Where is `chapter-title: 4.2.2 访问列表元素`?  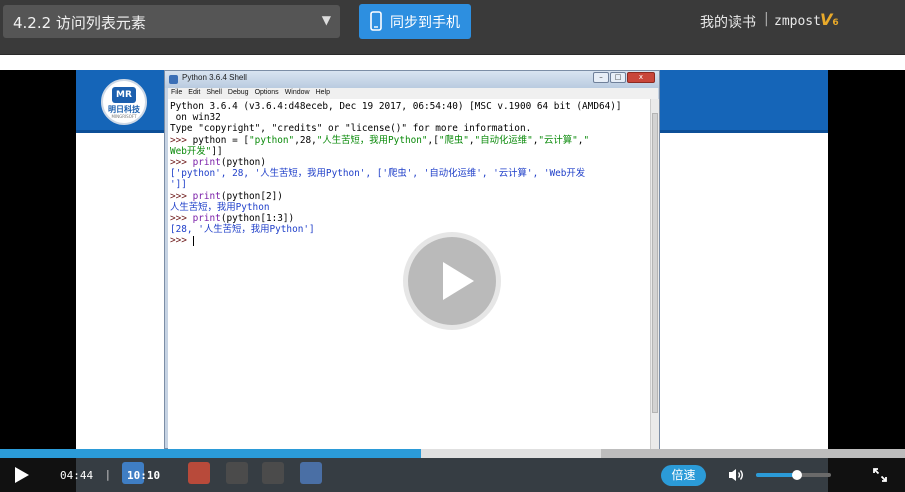
chapter-title: 4.2.2 访问列表元素 is located at coordinates (79, 23).